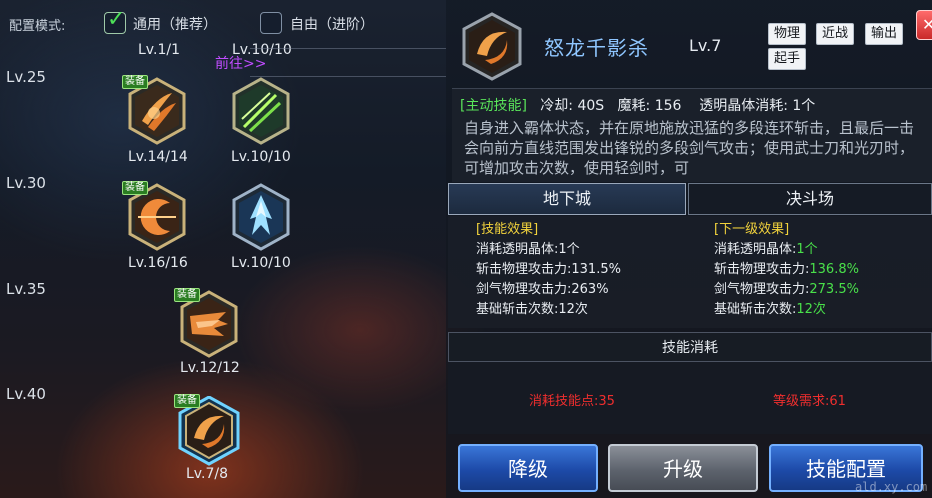  What do you see at coordinates (835, 34) in the screenshot?
I see `skill-tag: 近战` at bounding box center [835, 34].